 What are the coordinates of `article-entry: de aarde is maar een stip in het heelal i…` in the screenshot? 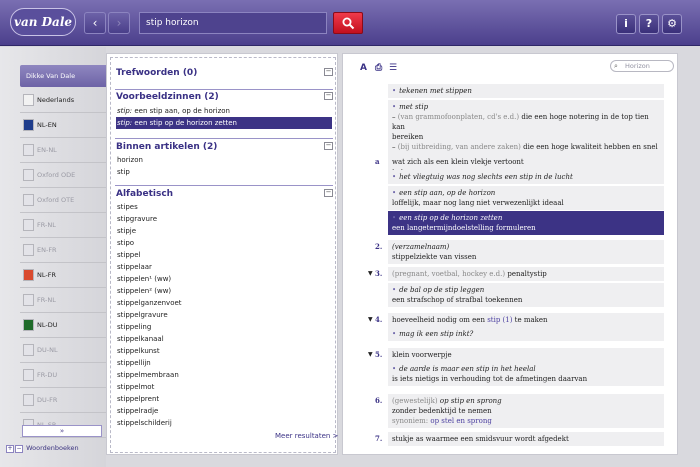 It's located at (526, 374).